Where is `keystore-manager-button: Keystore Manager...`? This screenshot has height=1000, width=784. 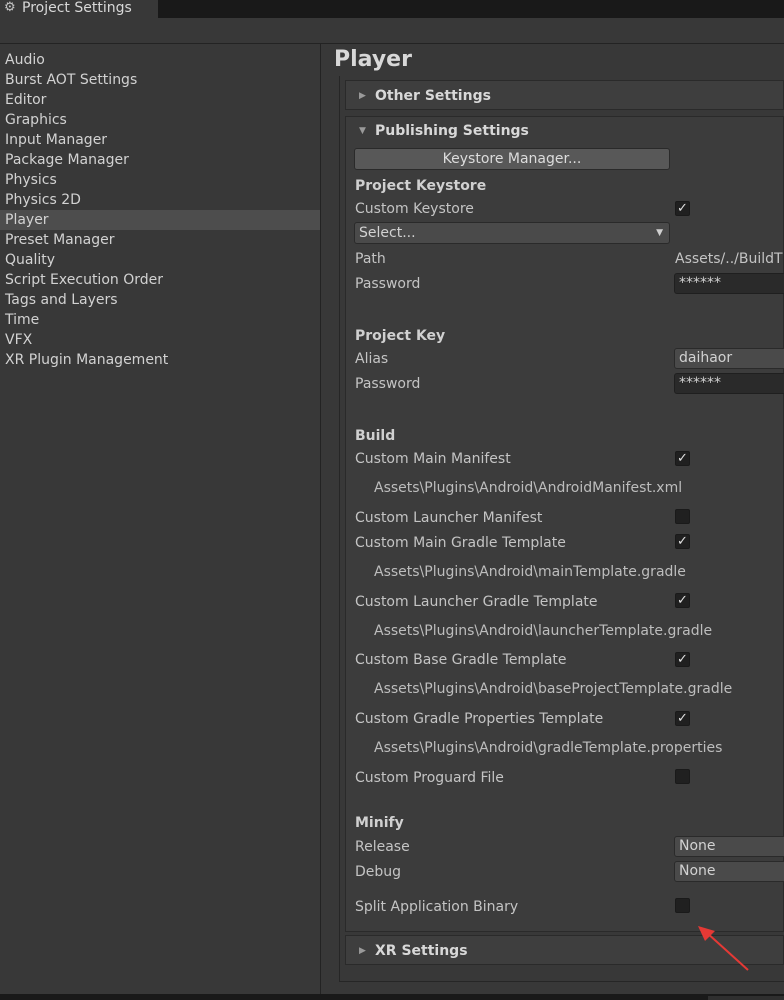 keystore-manager-button: Keystore Manager... is located at coordinates (512, 159).